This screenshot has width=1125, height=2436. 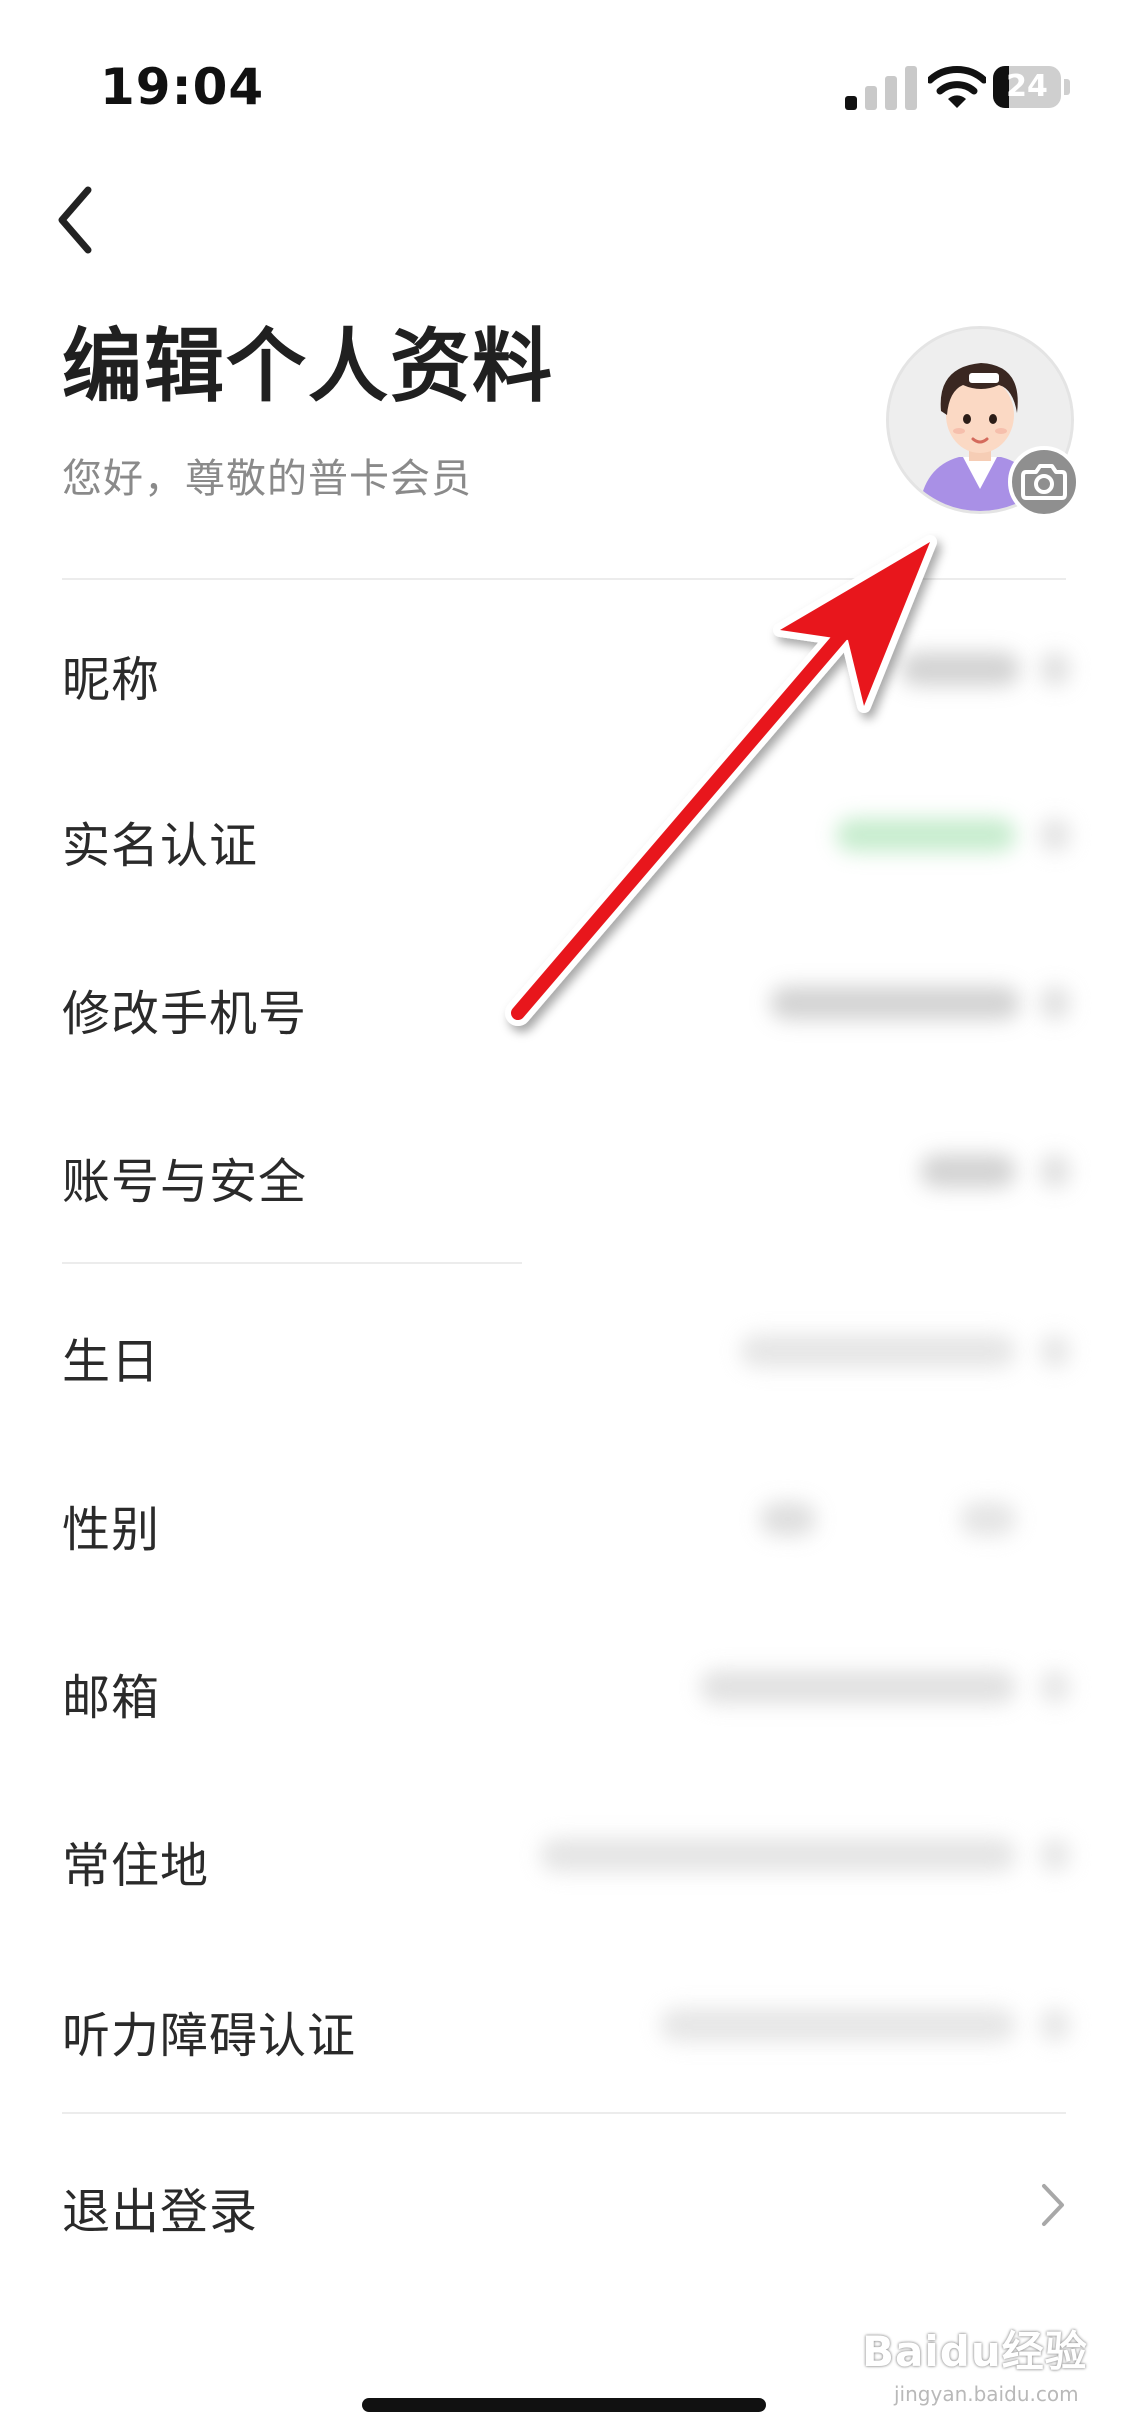 What do you see at coordinates (160, 2207) in the screenshot?
I see `row-logout: 退出登录` at bounding box center [160, 2207].